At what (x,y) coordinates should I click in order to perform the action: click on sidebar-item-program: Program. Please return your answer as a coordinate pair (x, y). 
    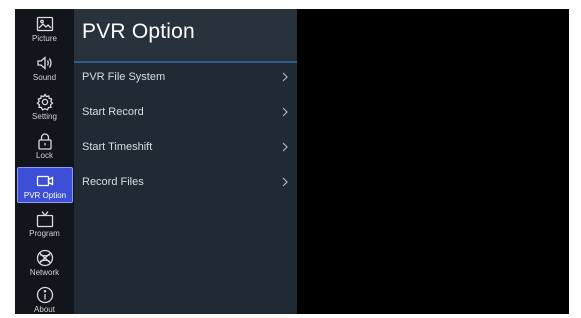
    Looking at the image, I should click on (44, 224).